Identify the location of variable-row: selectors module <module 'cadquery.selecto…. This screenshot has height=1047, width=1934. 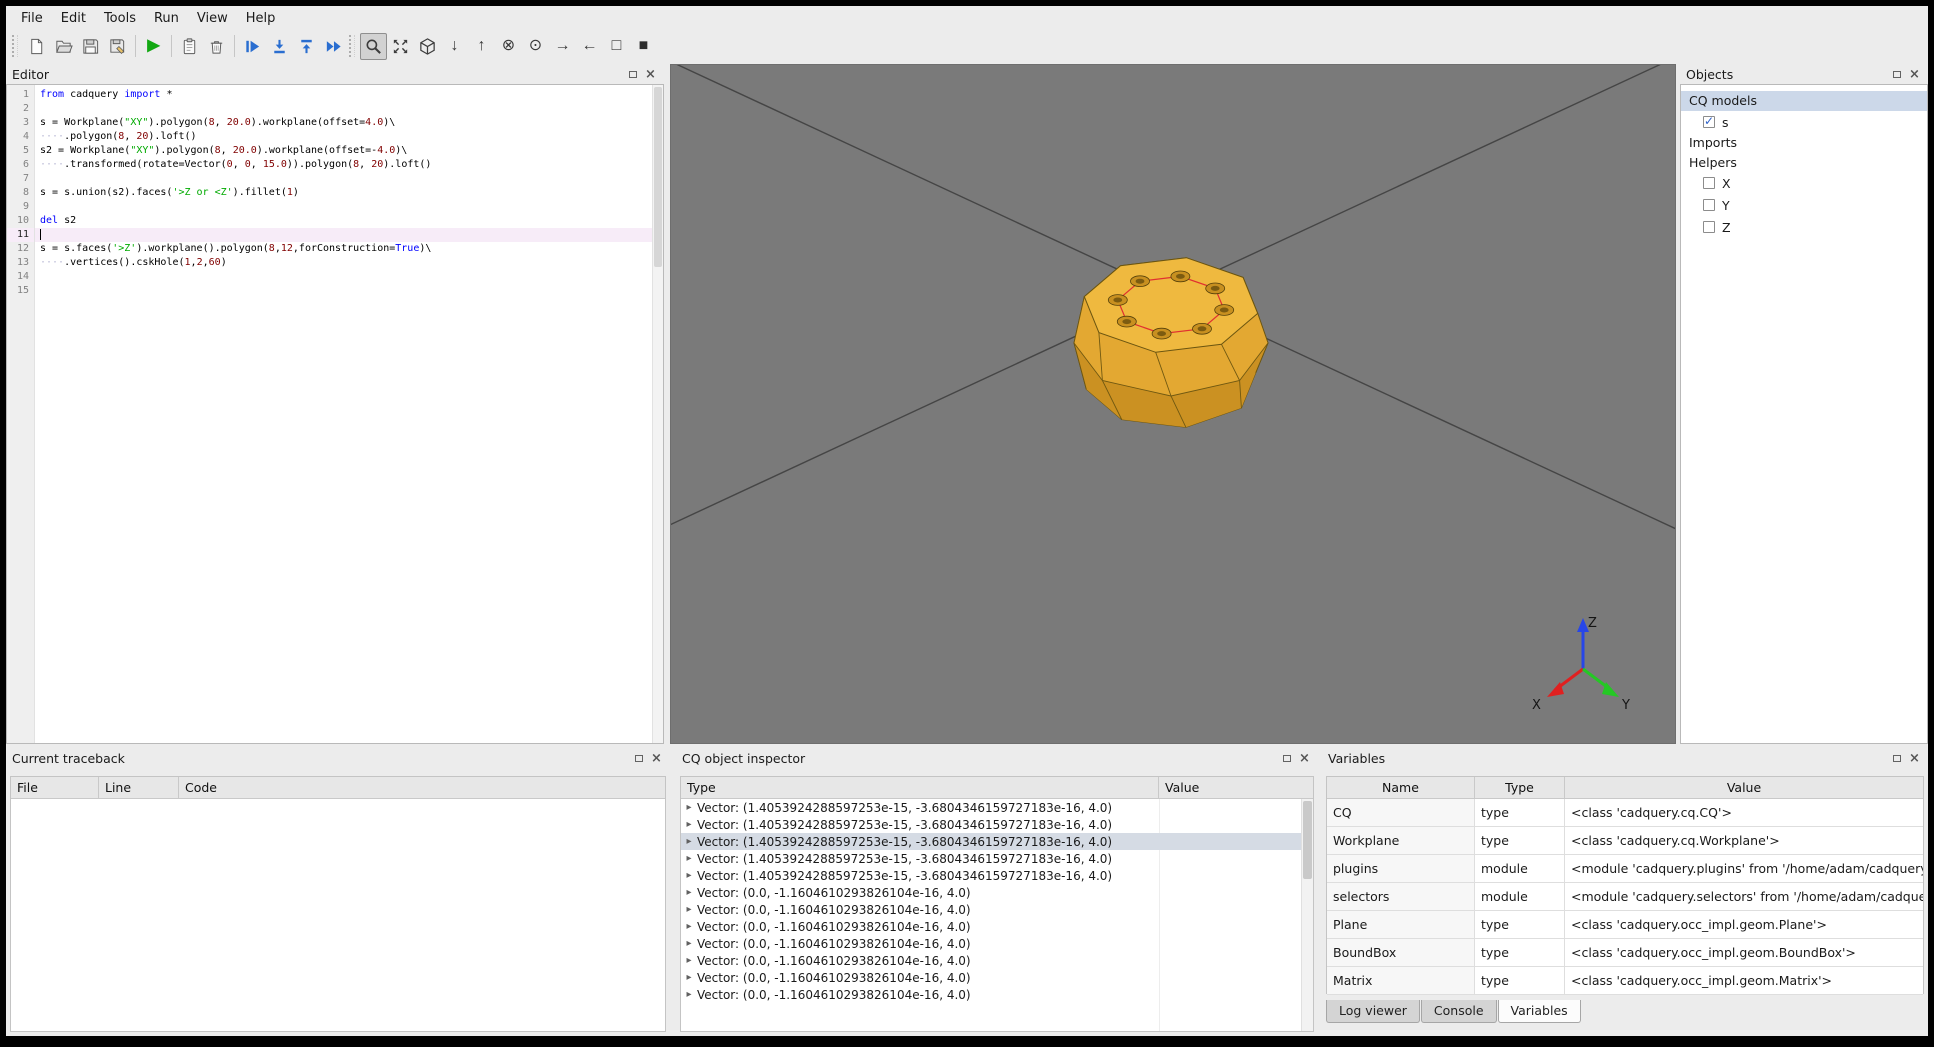
(1625, 897).